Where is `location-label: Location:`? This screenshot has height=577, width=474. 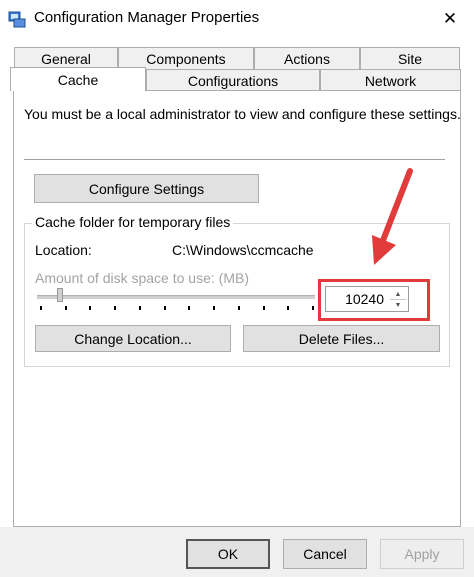 location-label: Location: is located at coordinates (63, 250).